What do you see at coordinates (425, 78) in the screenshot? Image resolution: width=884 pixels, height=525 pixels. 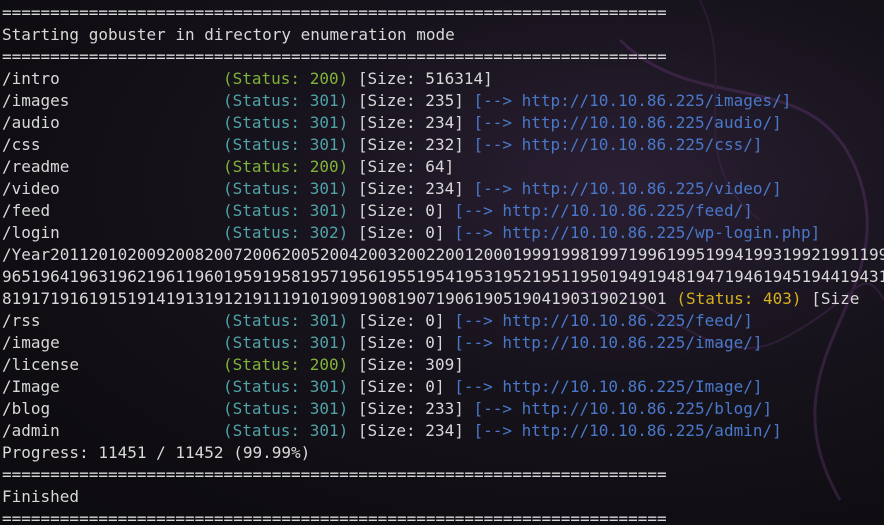 I see `size-value: [Size: 516314]` at bounding box center [425, 78].